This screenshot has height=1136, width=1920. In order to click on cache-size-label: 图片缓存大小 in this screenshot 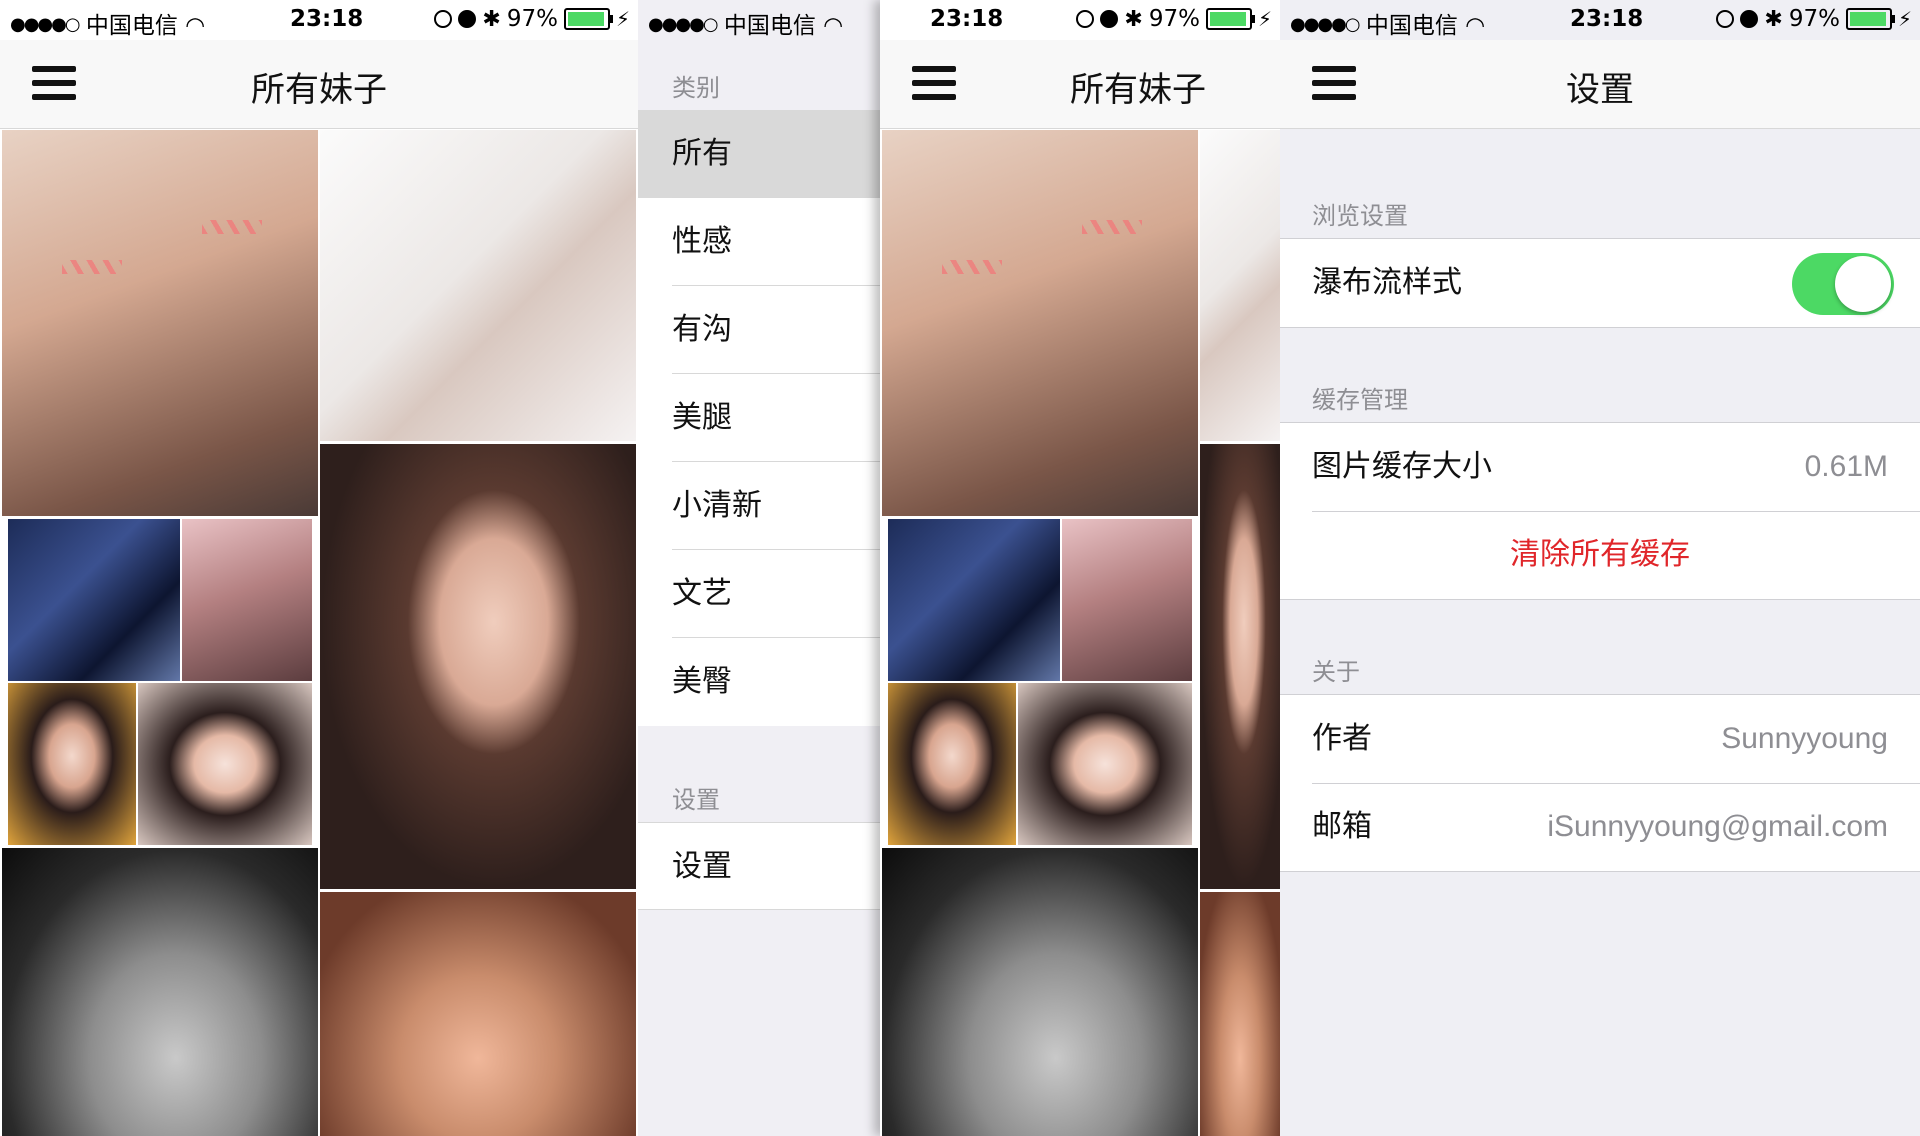, I will do `click(1402, 466)`.